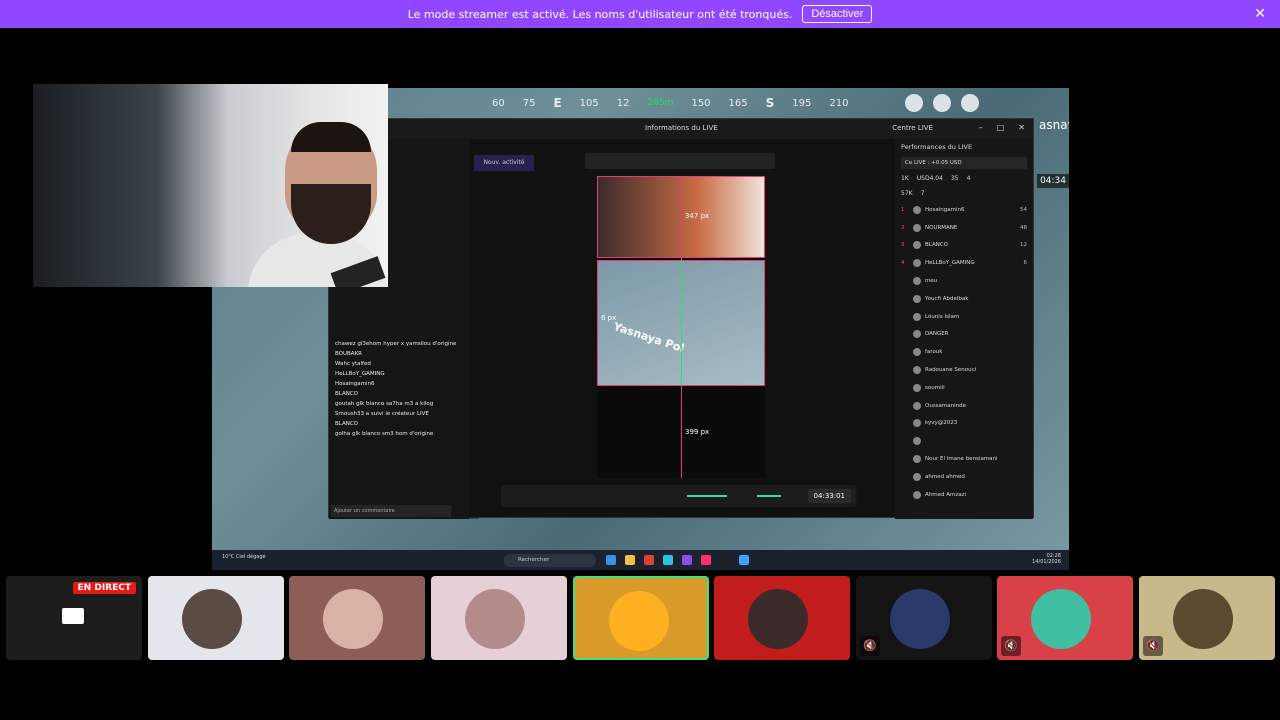 The image size is (1280, 720). What do you see at coordinates (331, 137) in the screenshot?
I see `person-hair` at bounding box center [331, 137].